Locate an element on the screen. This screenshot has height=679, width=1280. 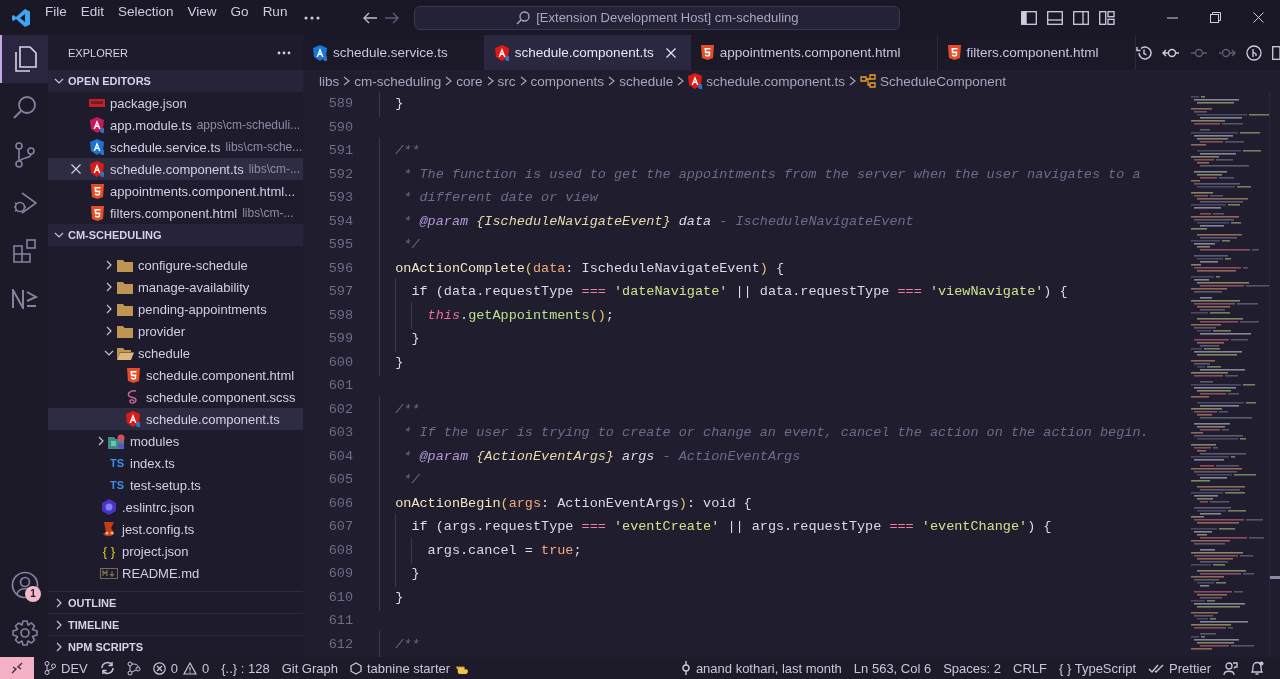
line-number: 589 is located at coordinates (340, 104).